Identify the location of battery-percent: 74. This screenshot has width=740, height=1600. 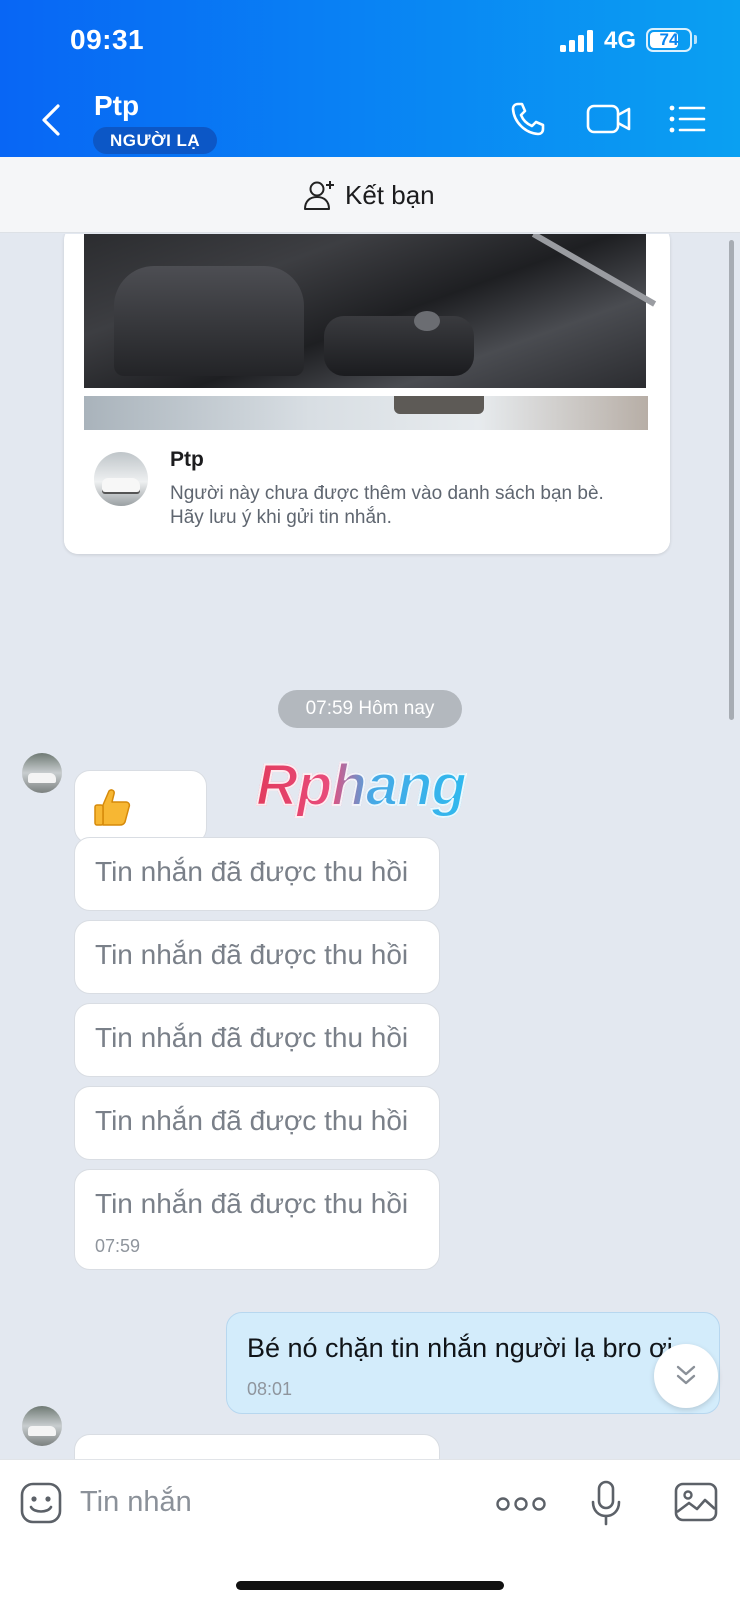
(669, 39).